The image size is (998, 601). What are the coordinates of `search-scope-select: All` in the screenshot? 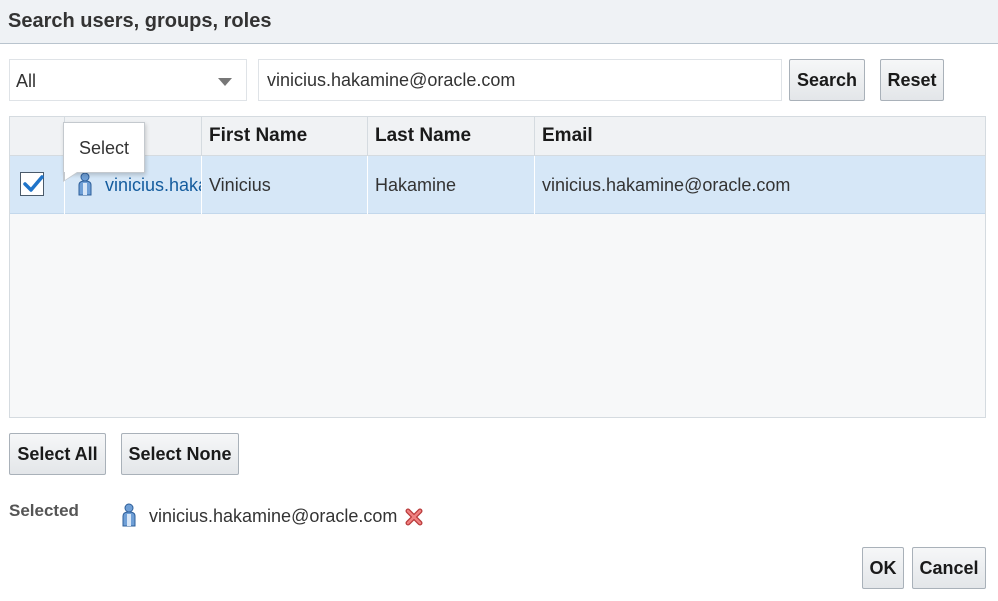 It's located at (128, 80).